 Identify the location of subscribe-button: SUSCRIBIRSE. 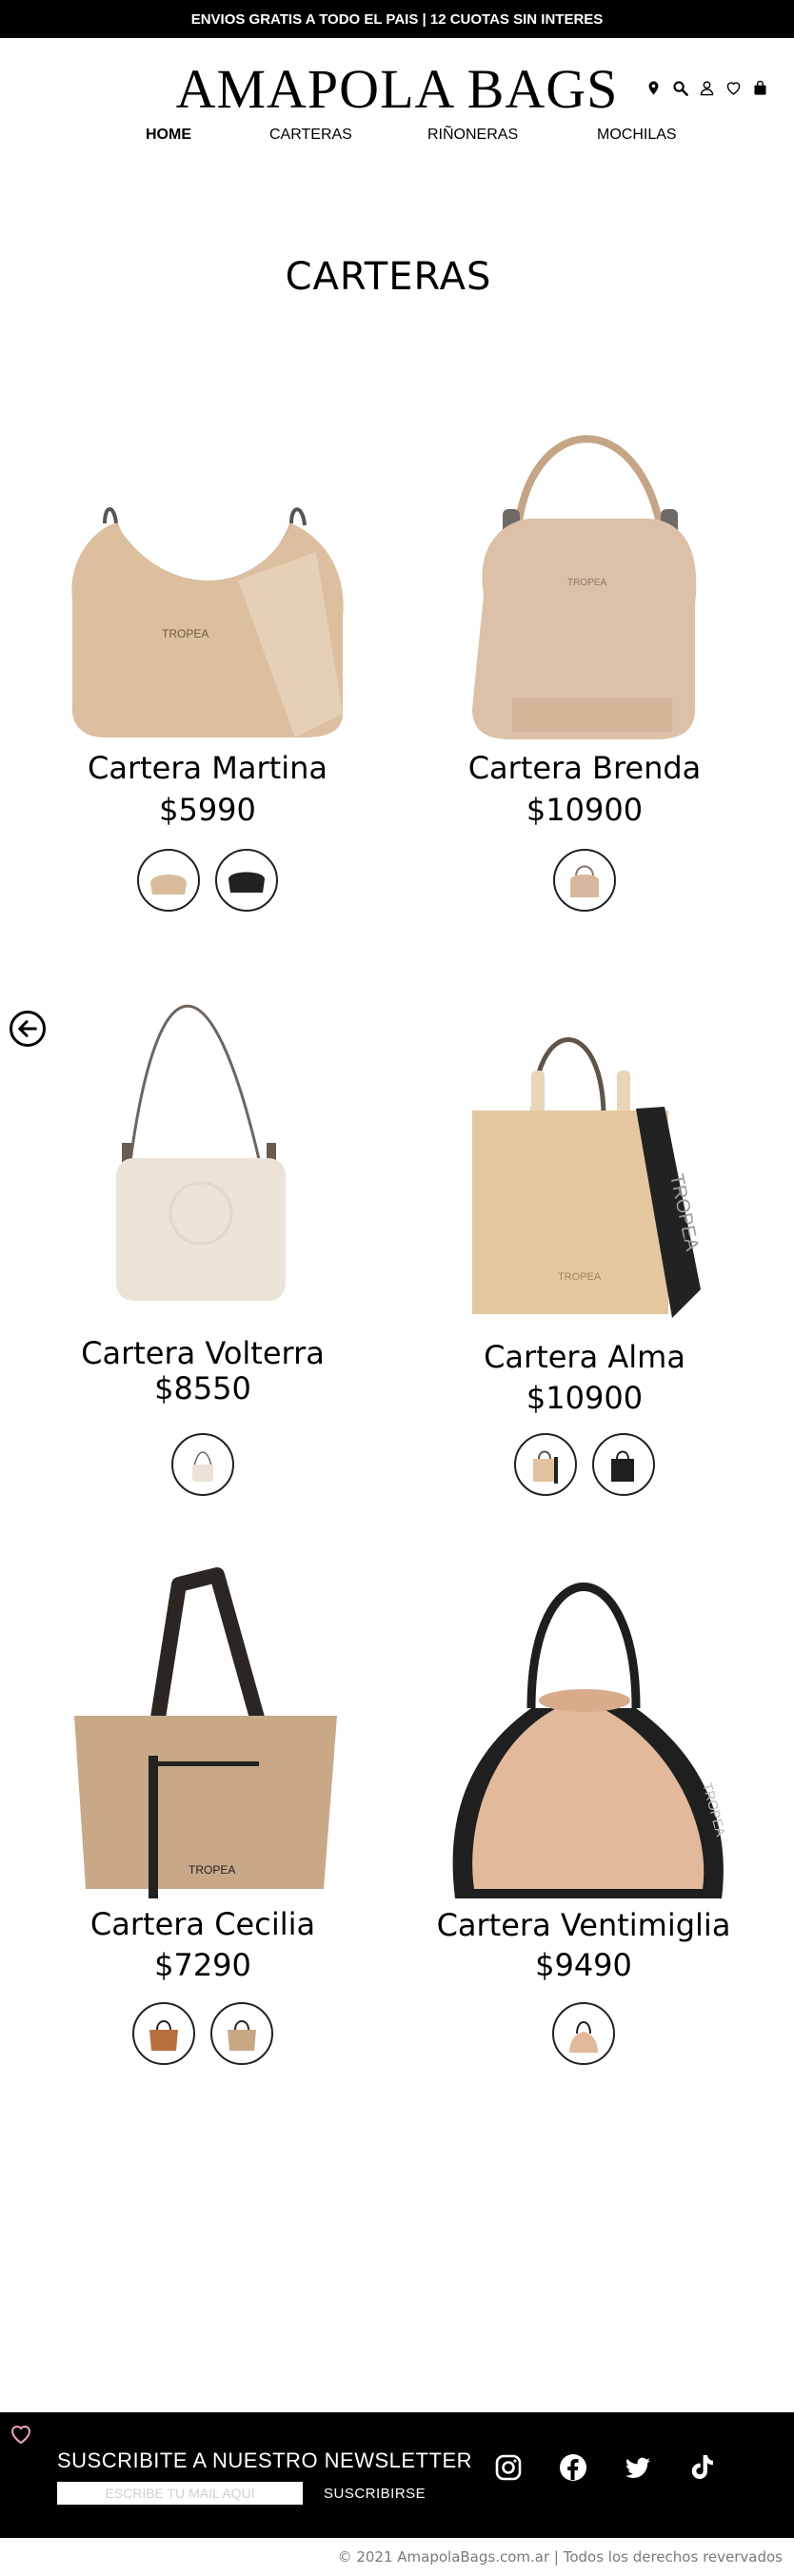
(375, 2493).